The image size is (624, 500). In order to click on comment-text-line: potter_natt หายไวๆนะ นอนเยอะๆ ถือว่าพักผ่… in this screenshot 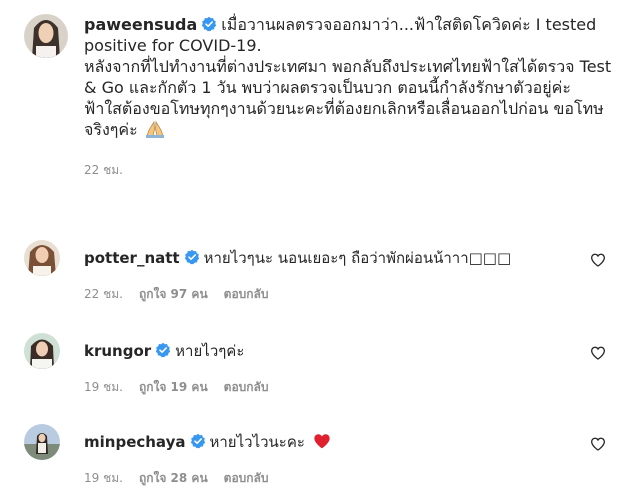, I will do `click(329, 258)`.